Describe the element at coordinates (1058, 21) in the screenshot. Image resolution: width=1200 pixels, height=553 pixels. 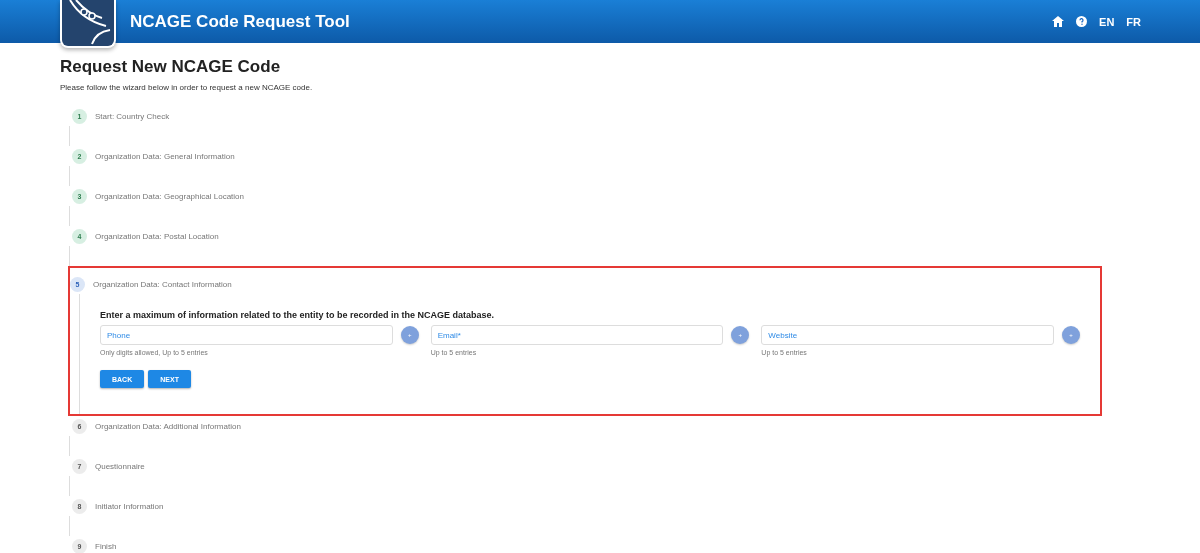
I see `home-icon` at that location.